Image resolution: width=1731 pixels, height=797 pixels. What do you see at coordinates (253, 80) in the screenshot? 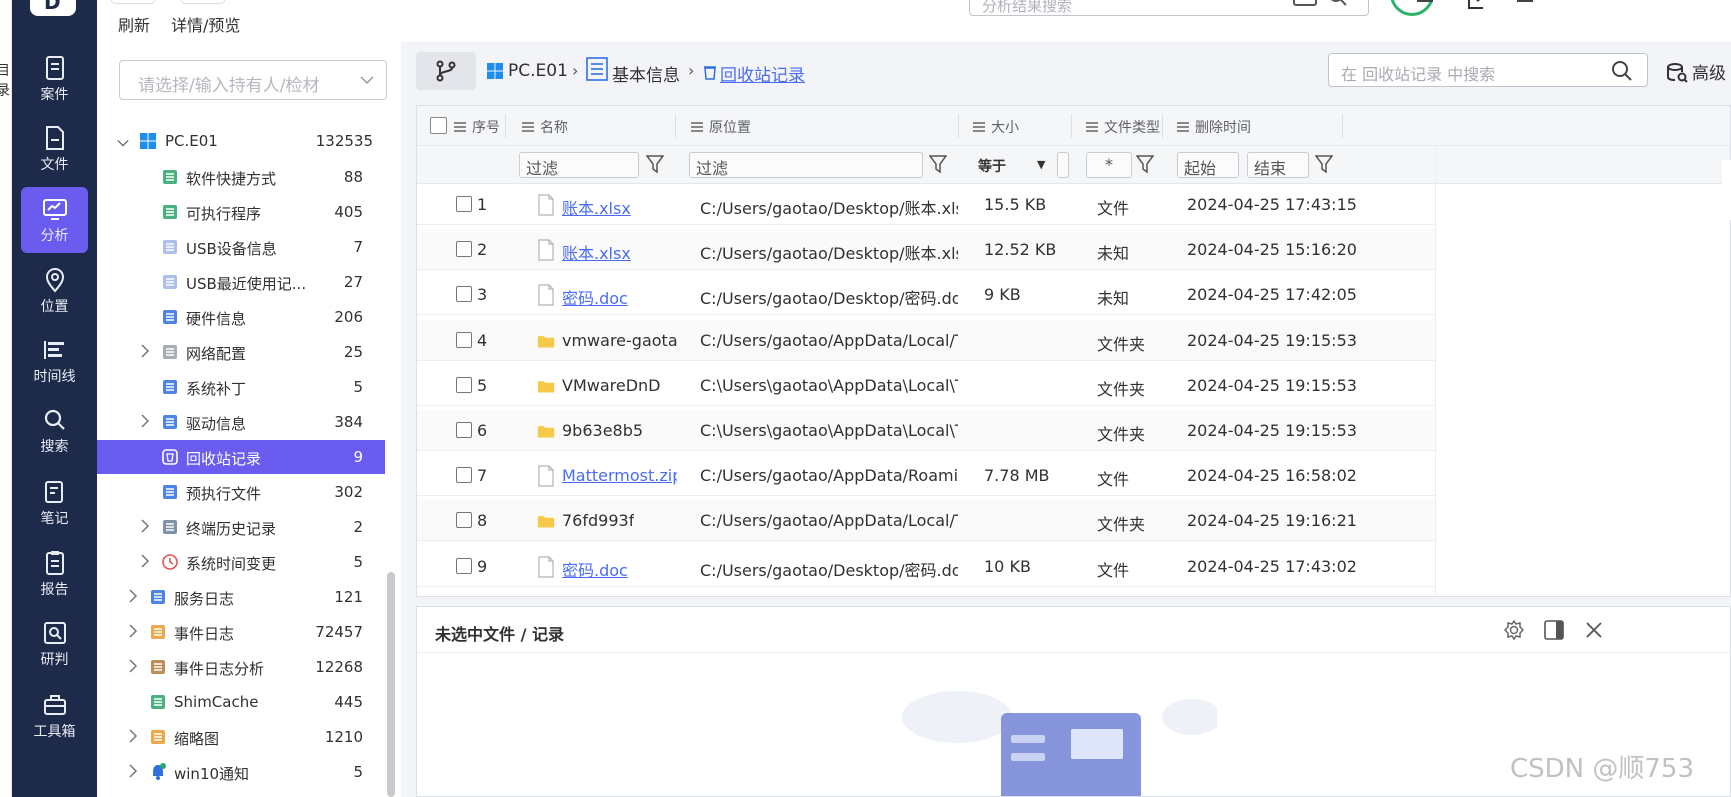
I see `owner-select: 请选择/输入持有人/检材` at bounding box center [253, 80].